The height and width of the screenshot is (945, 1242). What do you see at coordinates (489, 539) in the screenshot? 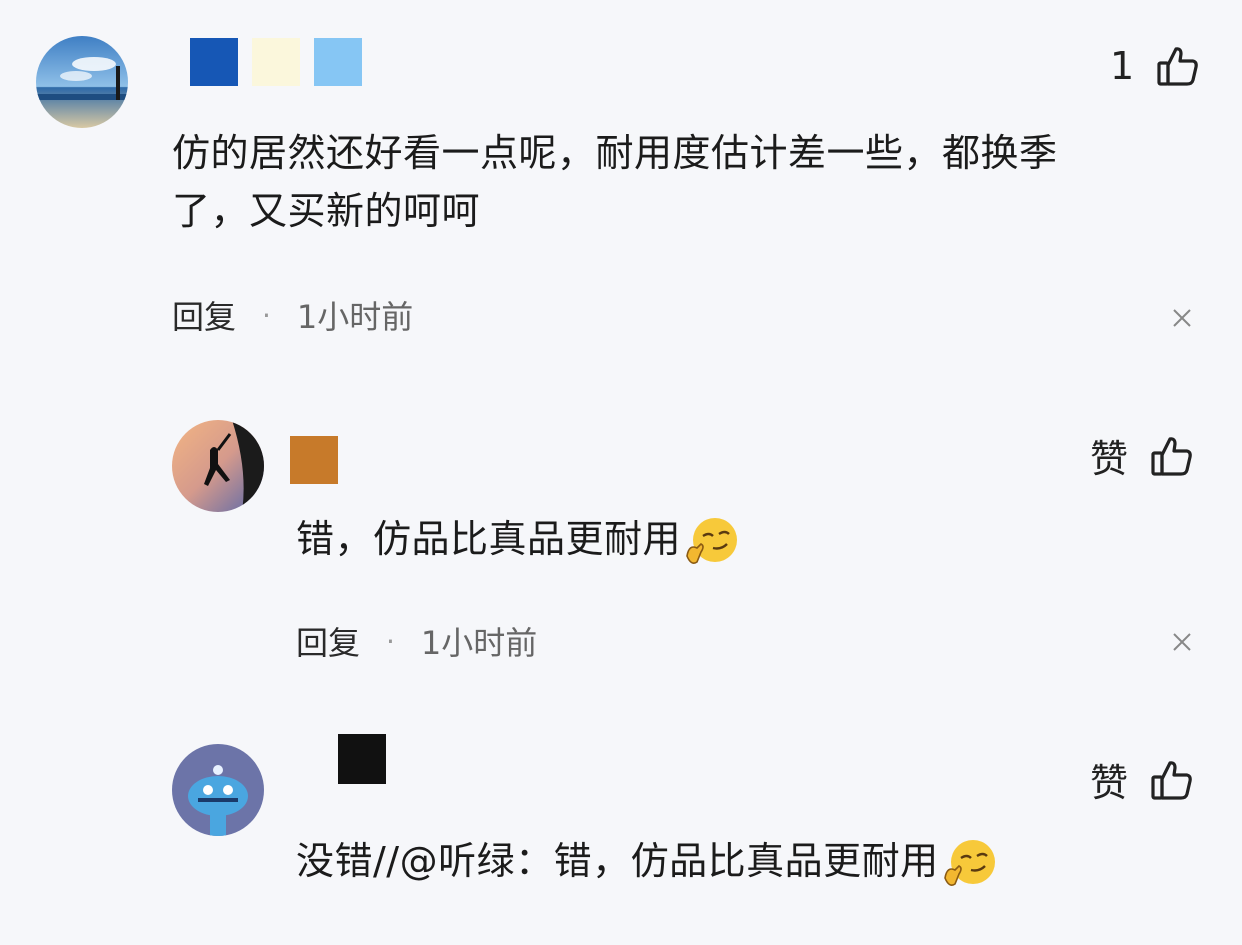
I see `comment-text-body: 错，仿品比真品更耐用` at bounding box center [489, 539].